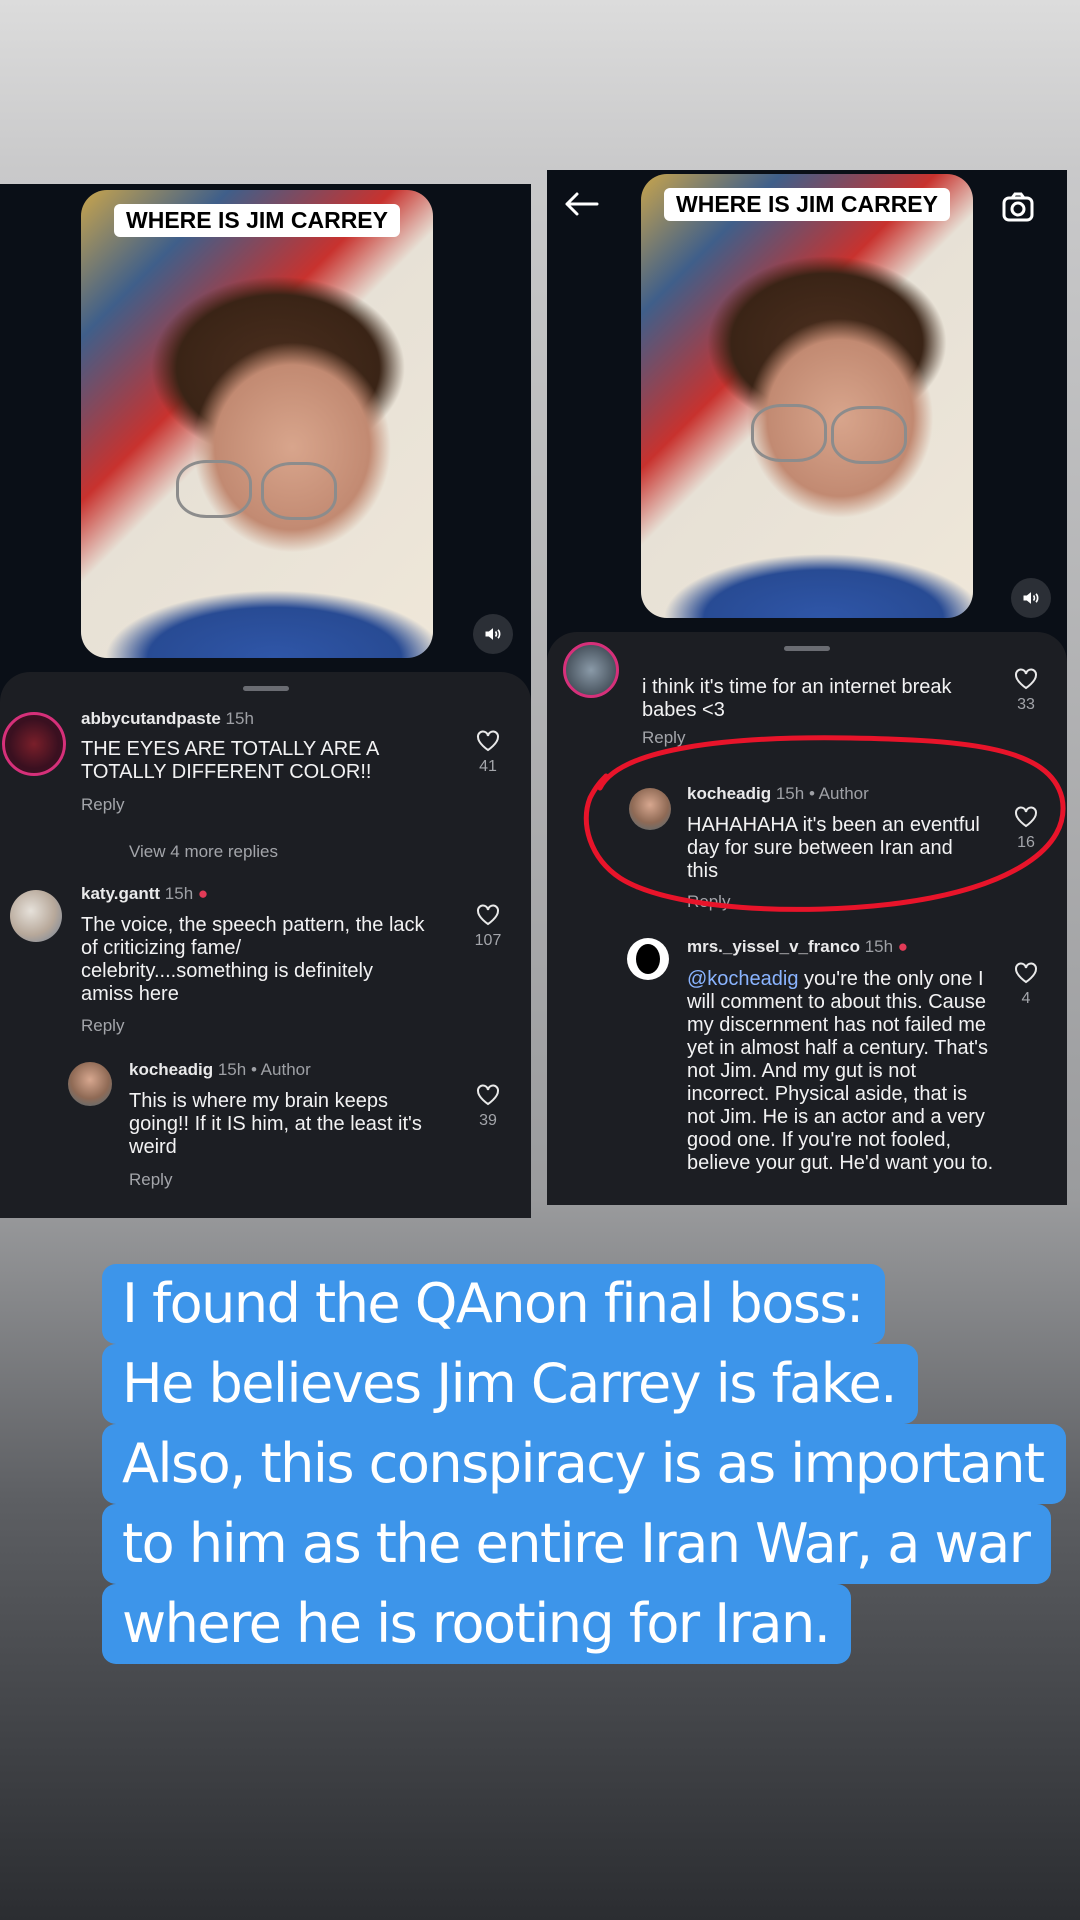  What do you see at coordinates (144, 894) in the screenshot?
I see `comment-username: katy.gantt 15h ●` at bounding box center [144, 894].